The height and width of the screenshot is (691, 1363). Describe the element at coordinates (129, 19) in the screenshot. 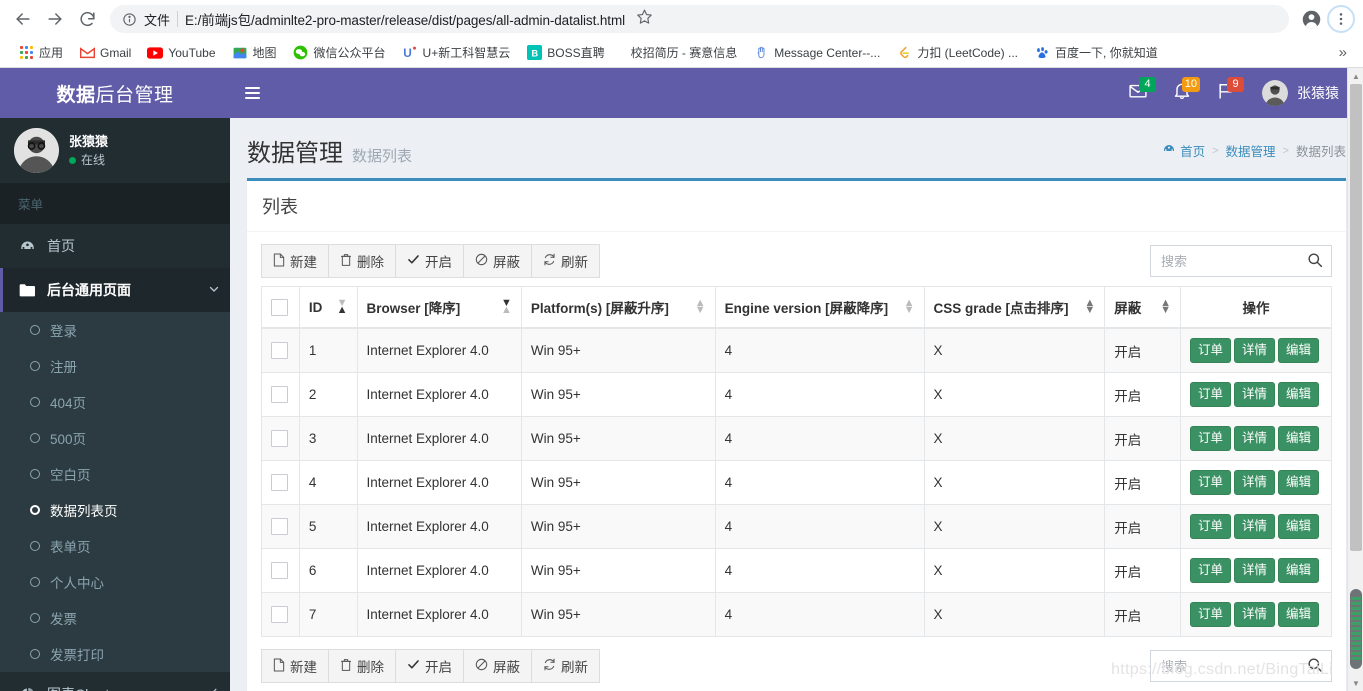

I see `info-circle-icon` at that location.